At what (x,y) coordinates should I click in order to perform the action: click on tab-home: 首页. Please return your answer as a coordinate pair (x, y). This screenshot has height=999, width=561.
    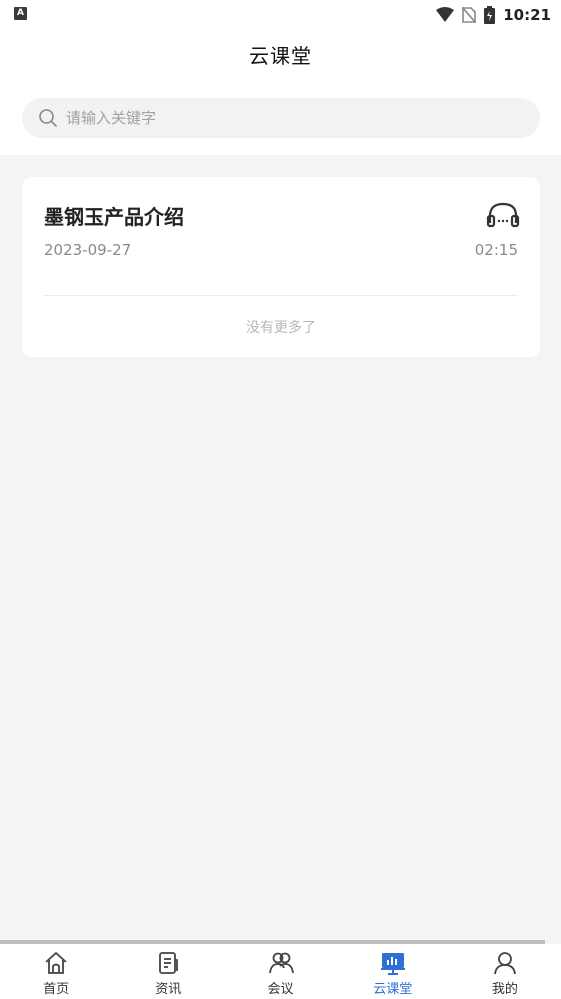
    Looking at the image, I should click on (56, 971).